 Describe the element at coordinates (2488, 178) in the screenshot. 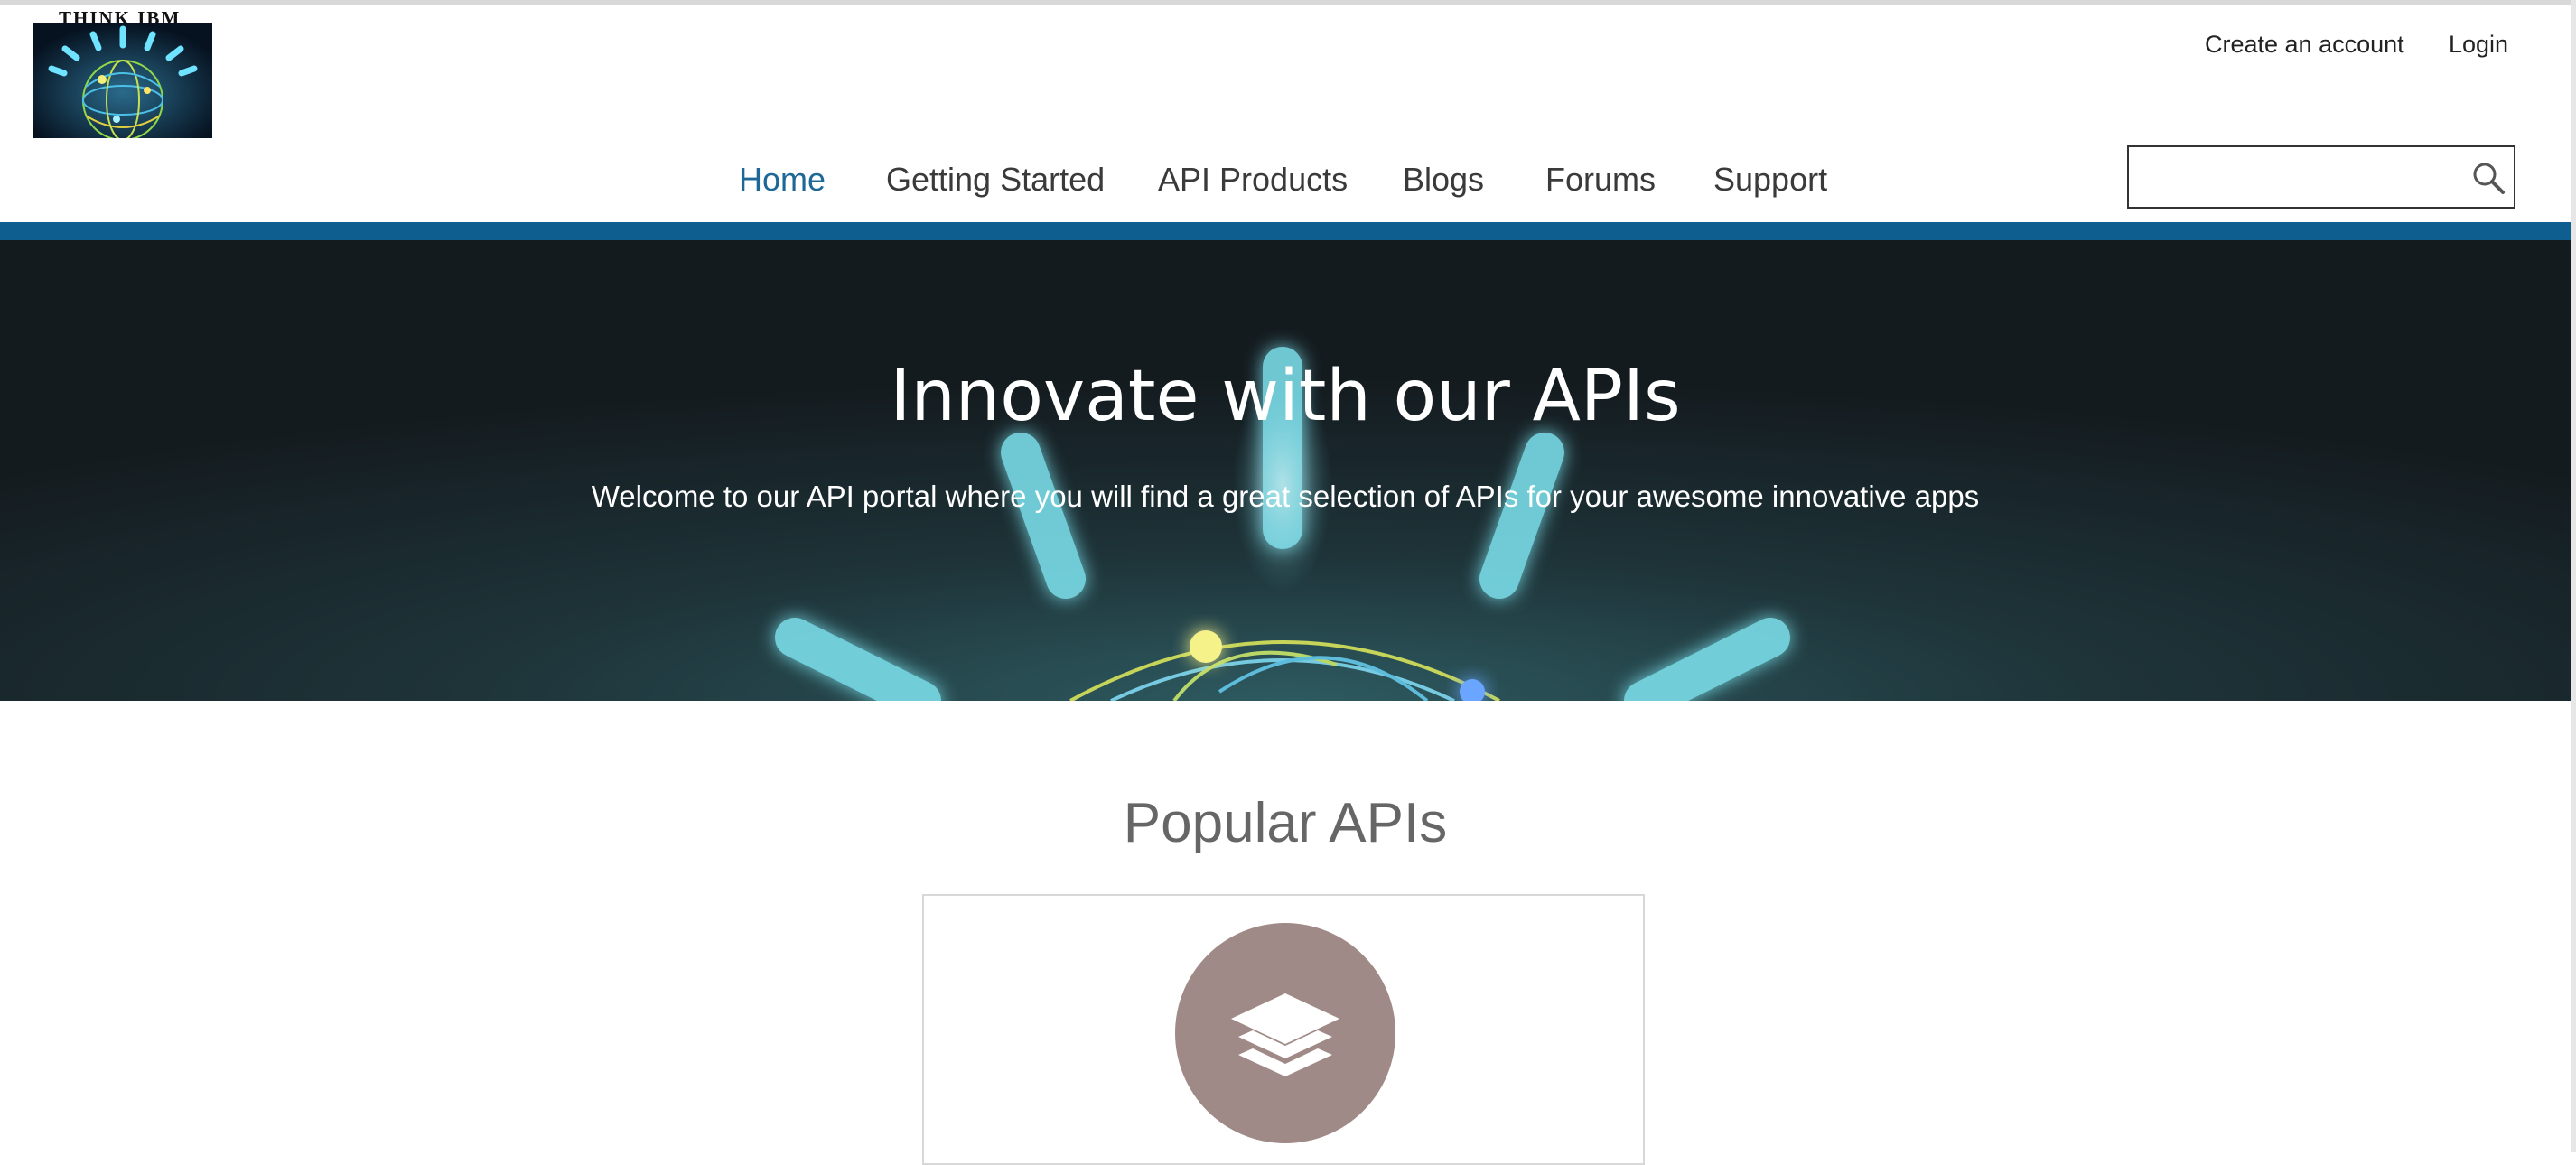

I see `search-icon` at that location.